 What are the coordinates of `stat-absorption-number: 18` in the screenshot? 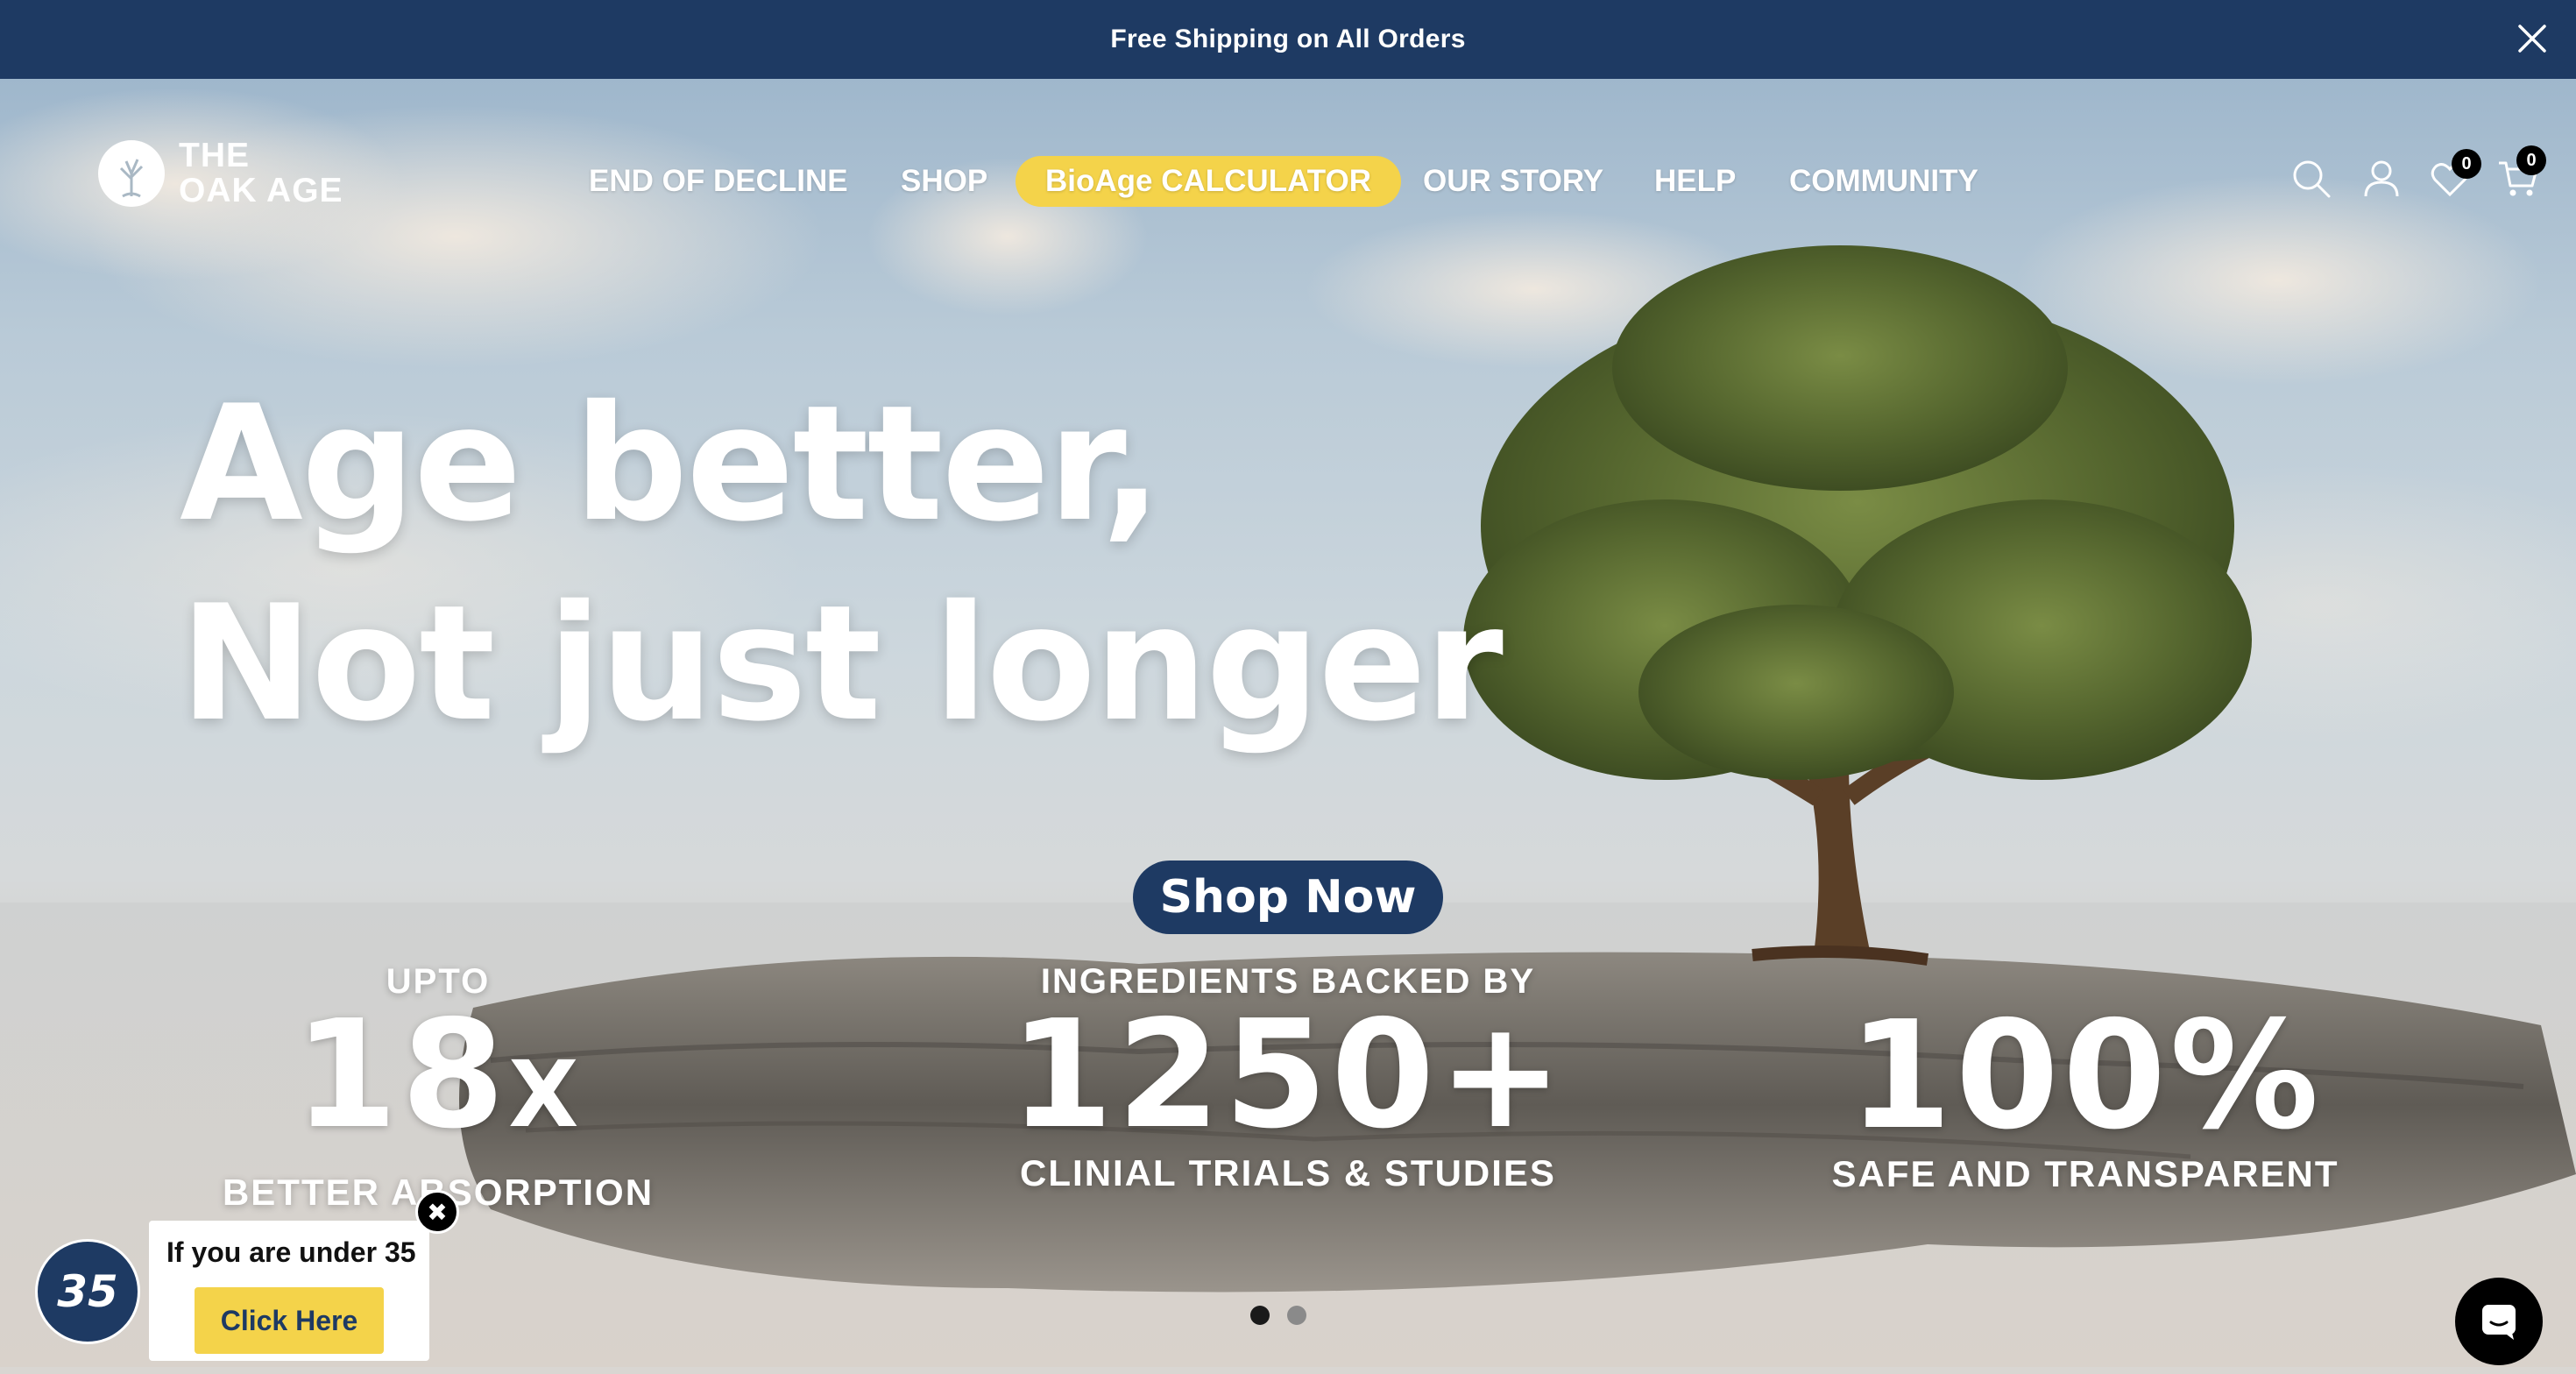 It's located at (401, 1075).